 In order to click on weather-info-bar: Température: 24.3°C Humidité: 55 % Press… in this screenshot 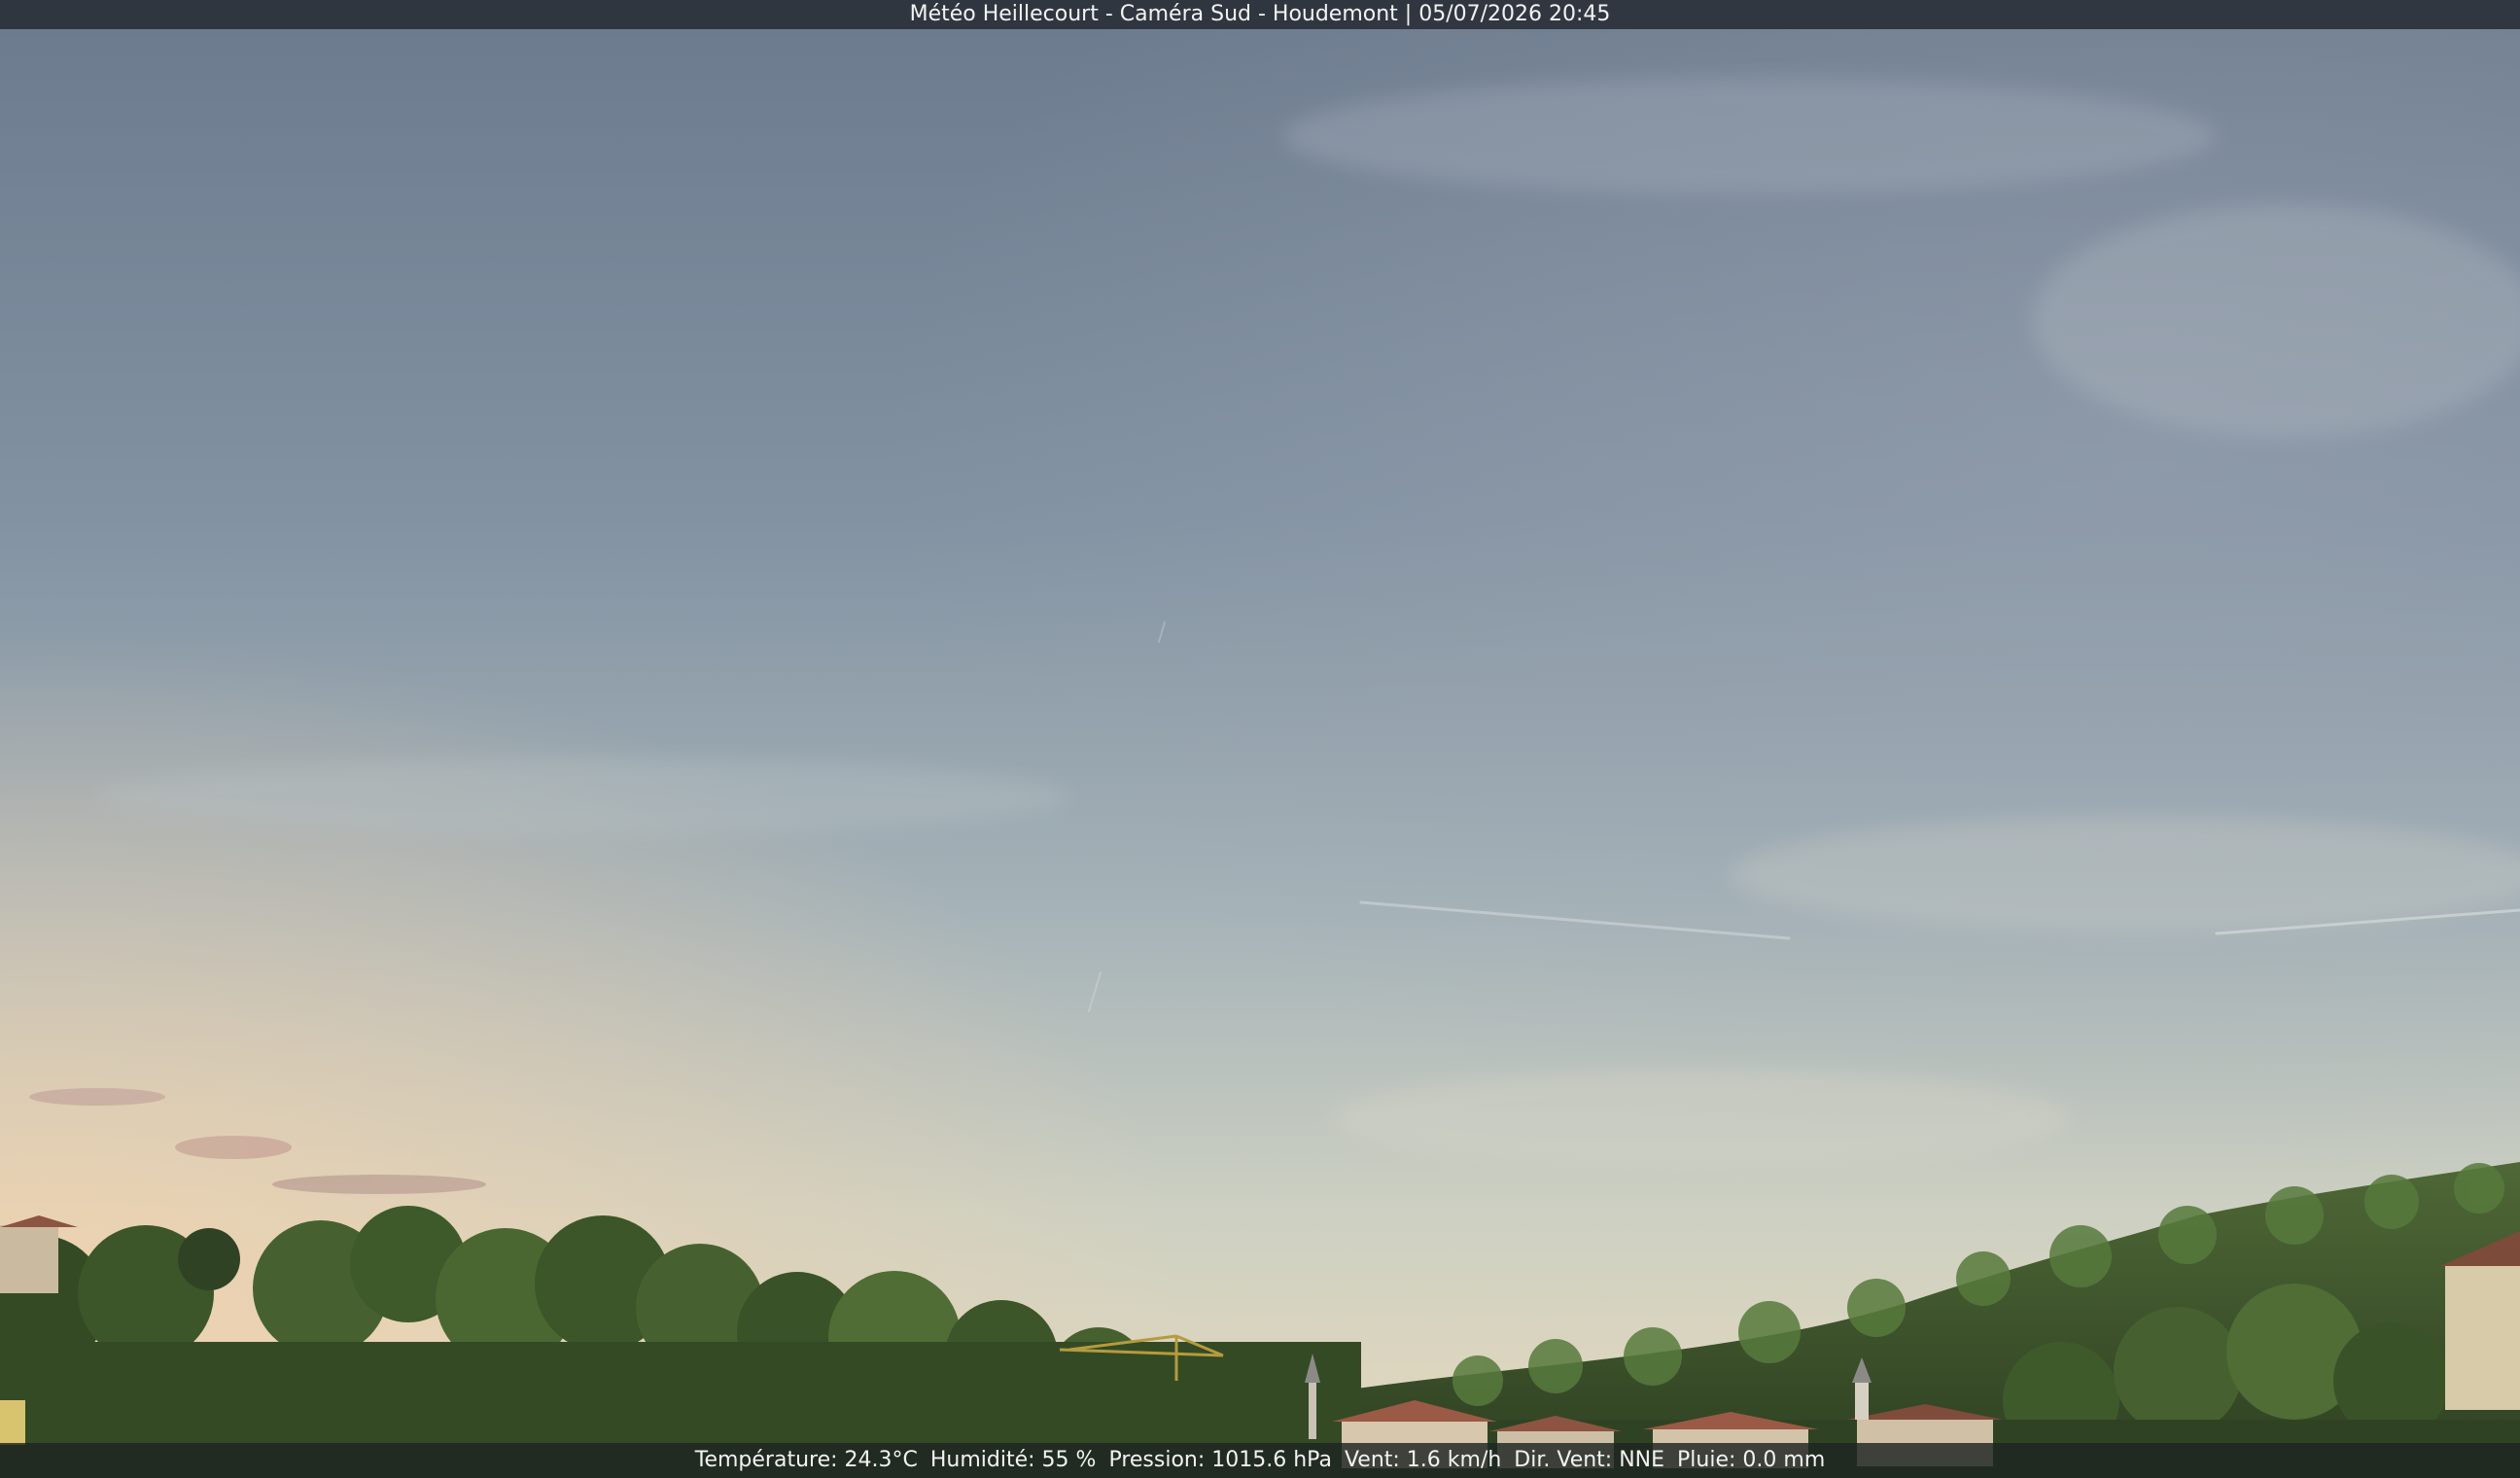, I will do `click(1260, 1460)`.